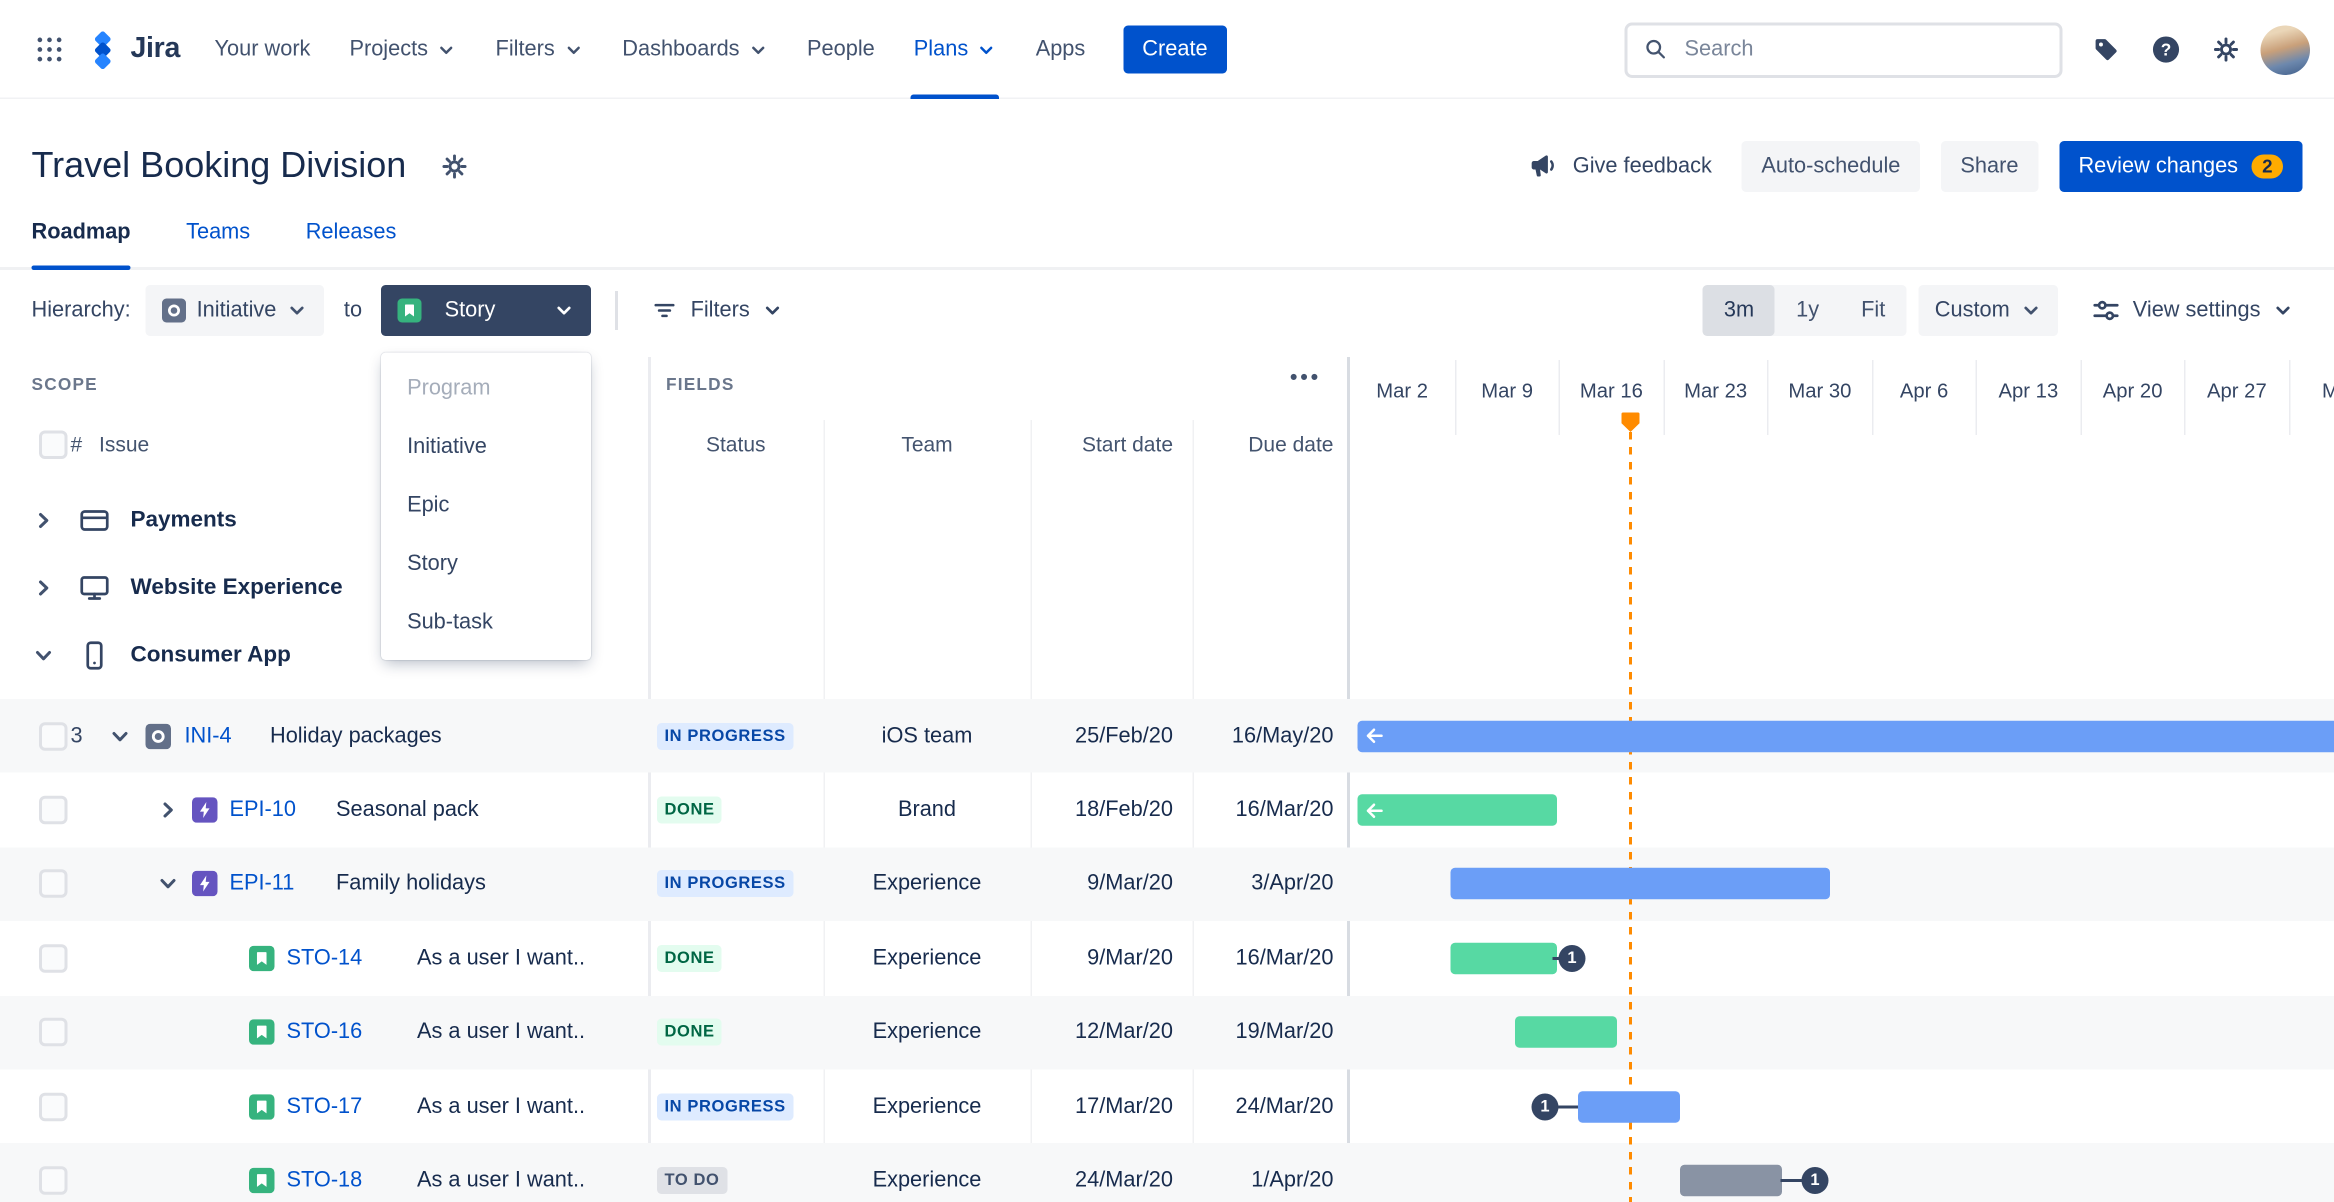  I want to click on filters-button: Filters, so click(717, 309).